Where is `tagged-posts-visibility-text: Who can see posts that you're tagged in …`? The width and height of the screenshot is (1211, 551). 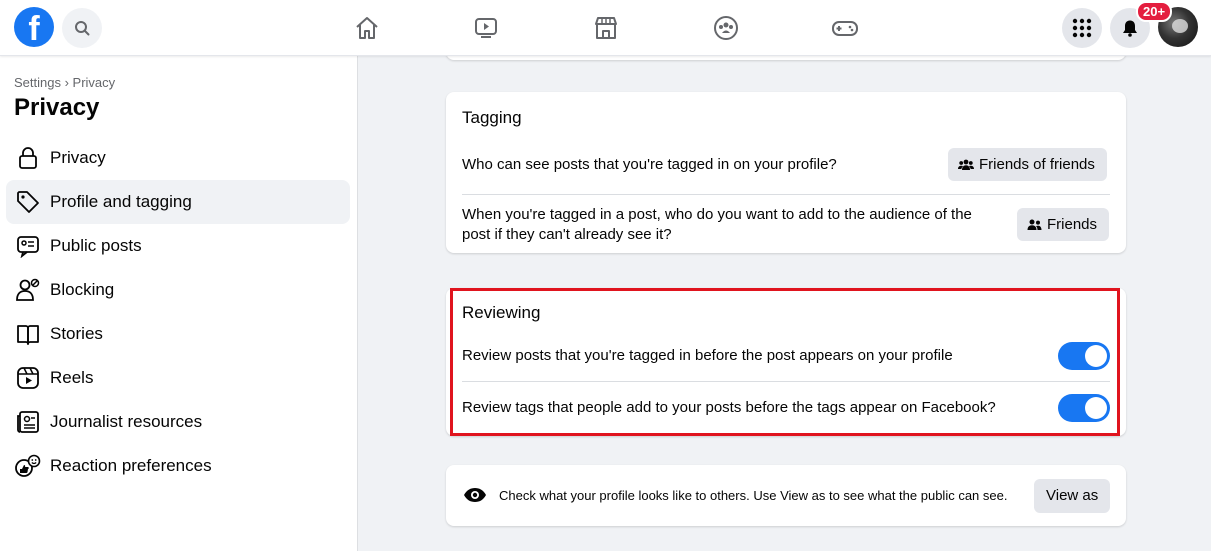 tagged-posts-visibility-text: Who can see posts that you're tagged in … is located at coordinates (649, 164).